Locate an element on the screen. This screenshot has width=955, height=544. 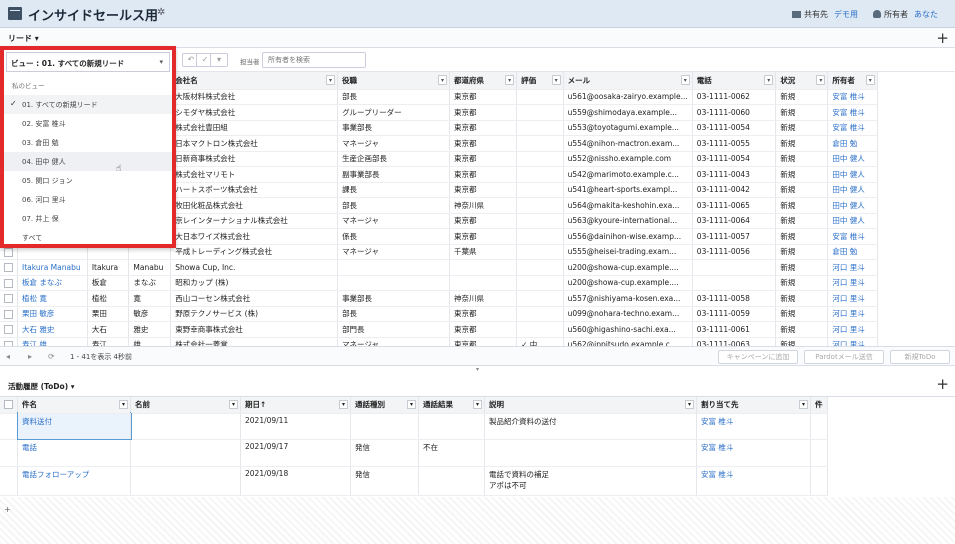
activity-row: 電話 2021/09/17 発信 不在 安富 椎斗 is located at coordinates (414, 453).